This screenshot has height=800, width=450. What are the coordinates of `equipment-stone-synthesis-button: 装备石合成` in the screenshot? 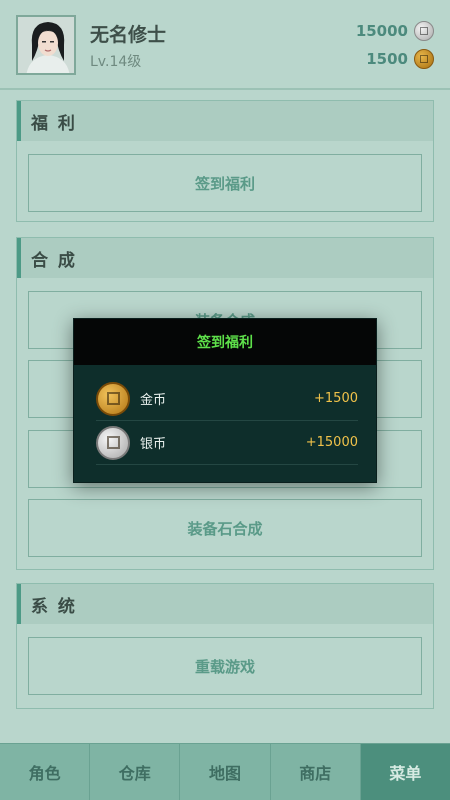 It's located at (225, 528).